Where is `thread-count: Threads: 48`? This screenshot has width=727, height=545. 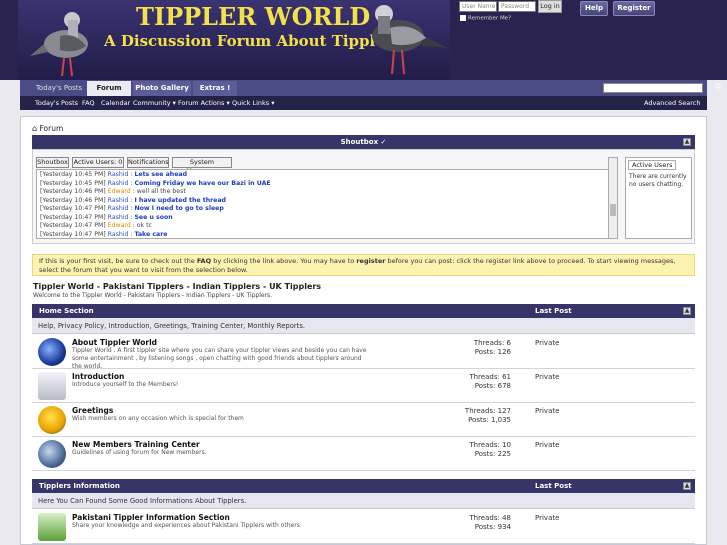 thread-count: Threads: 48 is located at coordinates (490, 518).